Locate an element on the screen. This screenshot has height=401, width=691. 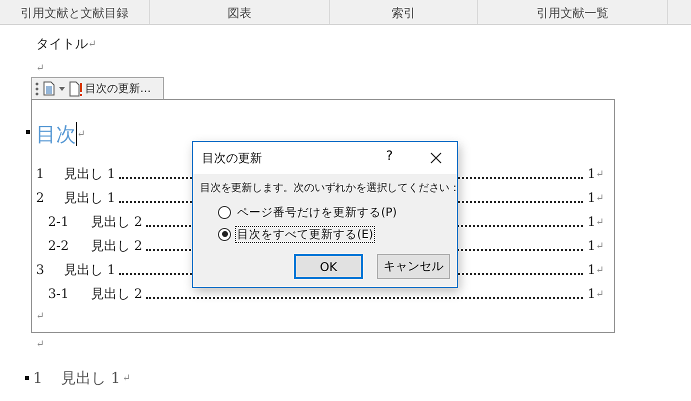
help-button: ? is located at coordinates (389, 156).